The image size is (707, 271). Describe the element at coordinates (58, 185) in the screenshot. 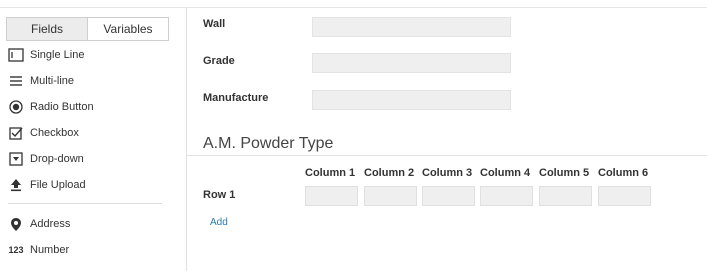

I see `field-type-label: File Upload` at that location.